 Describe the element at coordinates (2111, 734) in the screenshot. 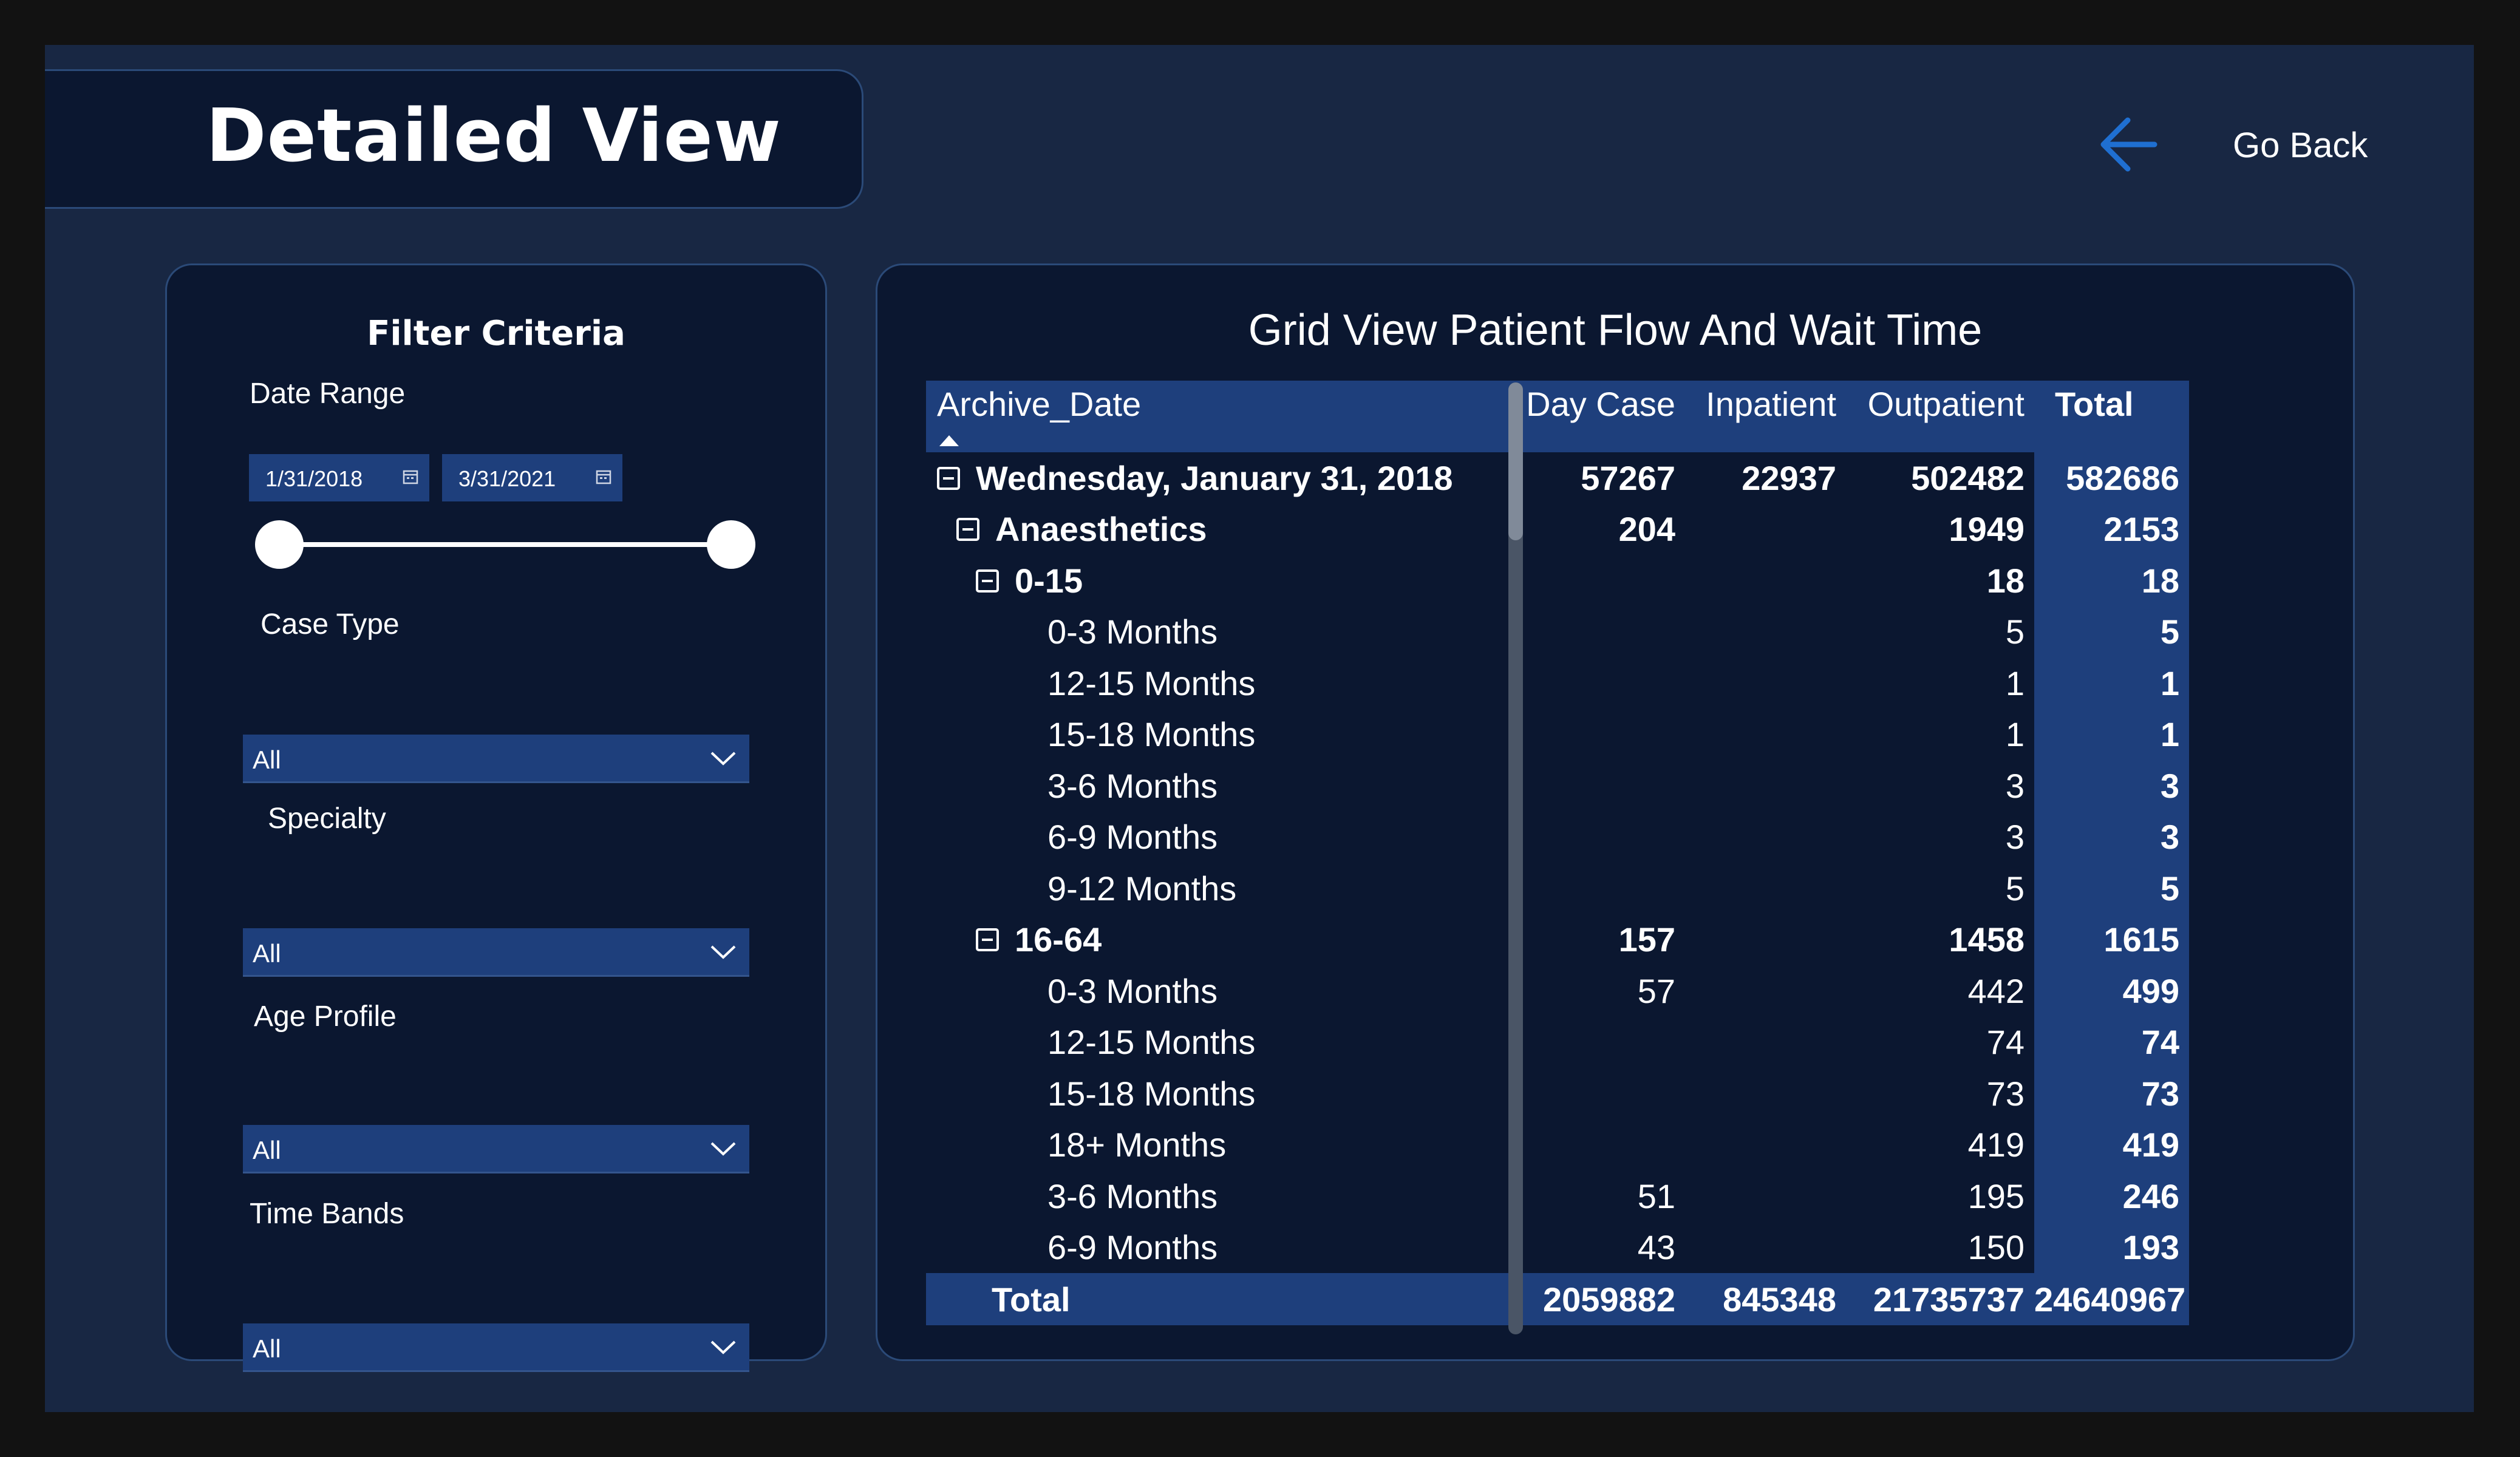

I see `total-cell: 1` at that location.